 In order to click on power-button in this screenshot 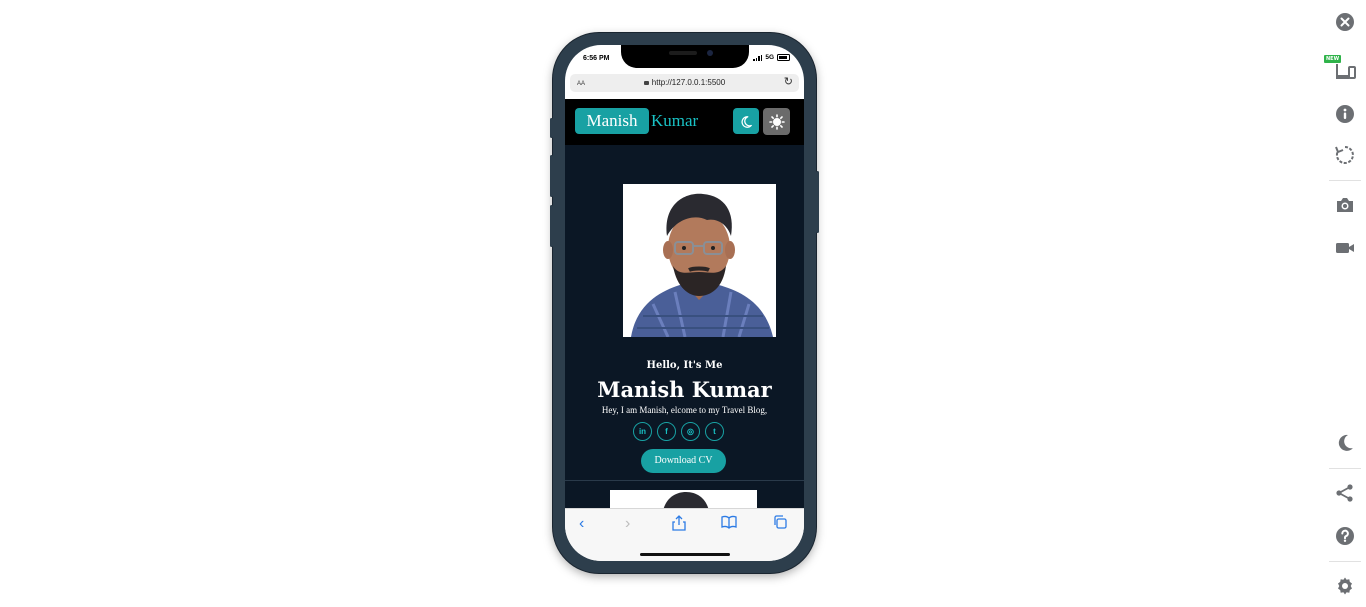, I will do `click(817, 202)`.